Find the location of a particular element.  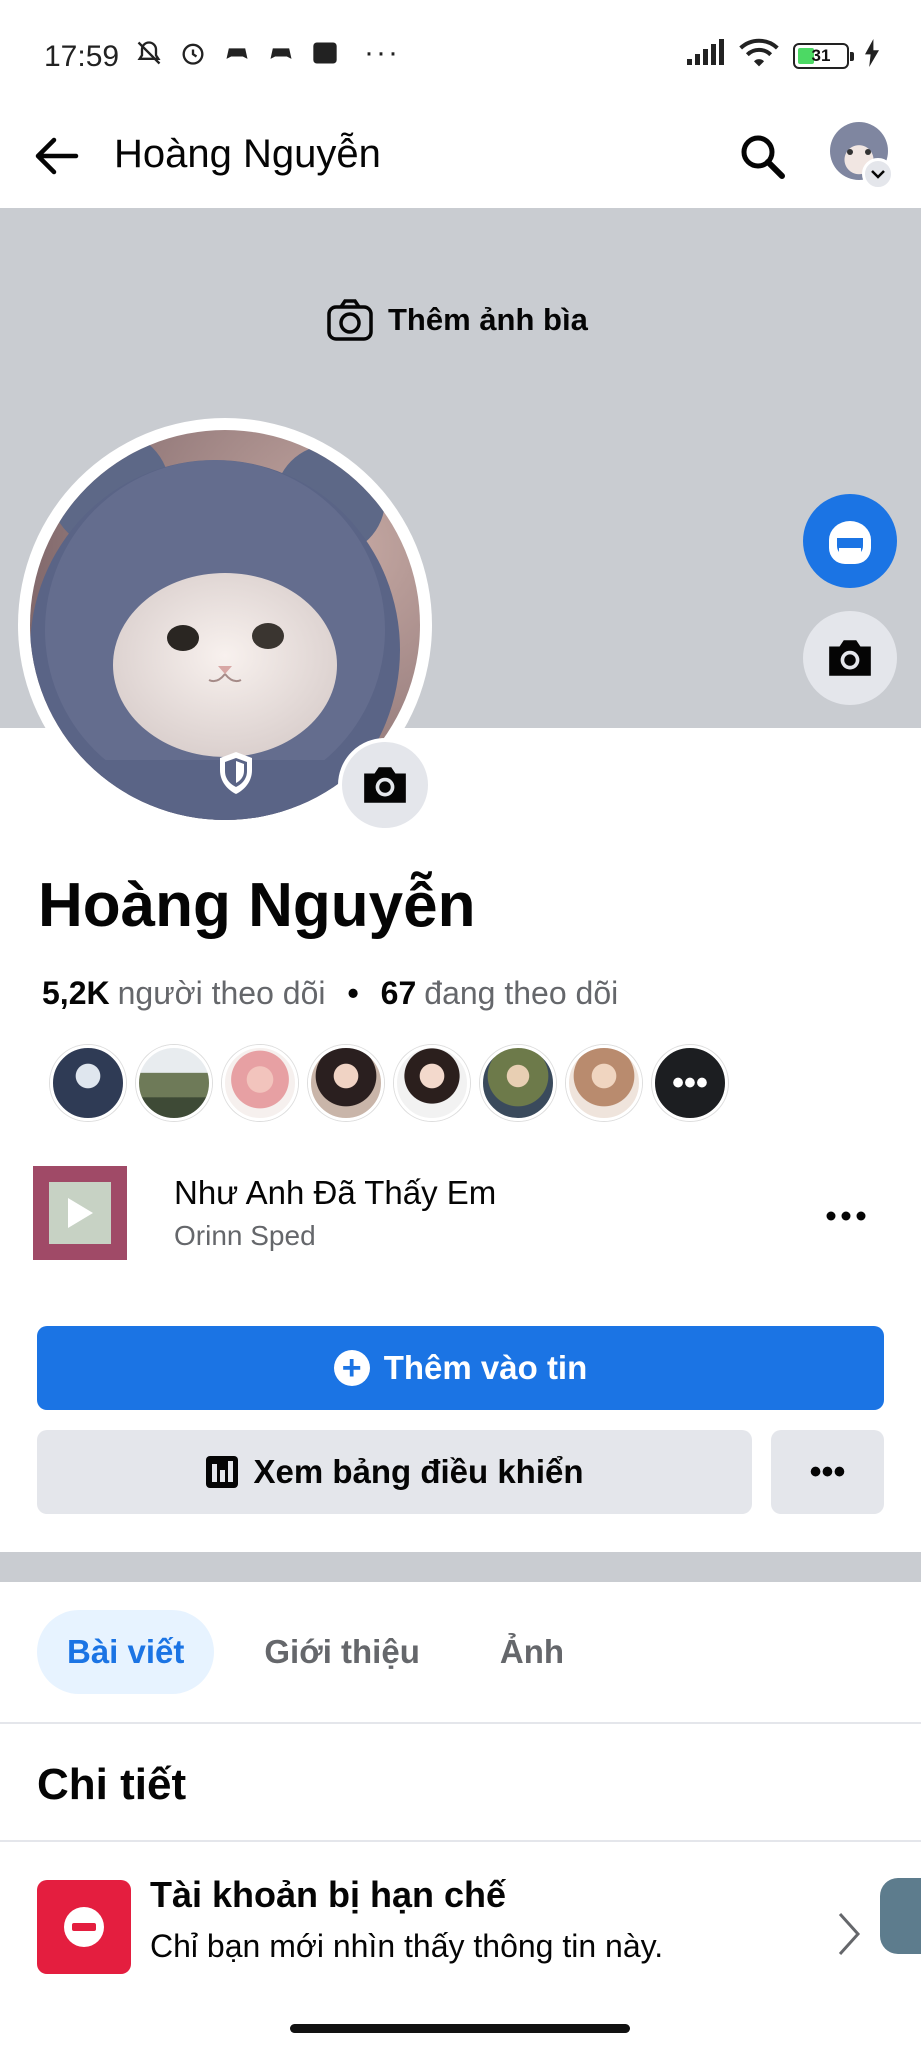

profile-tabs: Bài viết Giới thiệu Ảnh is located at coordinates (315, 1652).